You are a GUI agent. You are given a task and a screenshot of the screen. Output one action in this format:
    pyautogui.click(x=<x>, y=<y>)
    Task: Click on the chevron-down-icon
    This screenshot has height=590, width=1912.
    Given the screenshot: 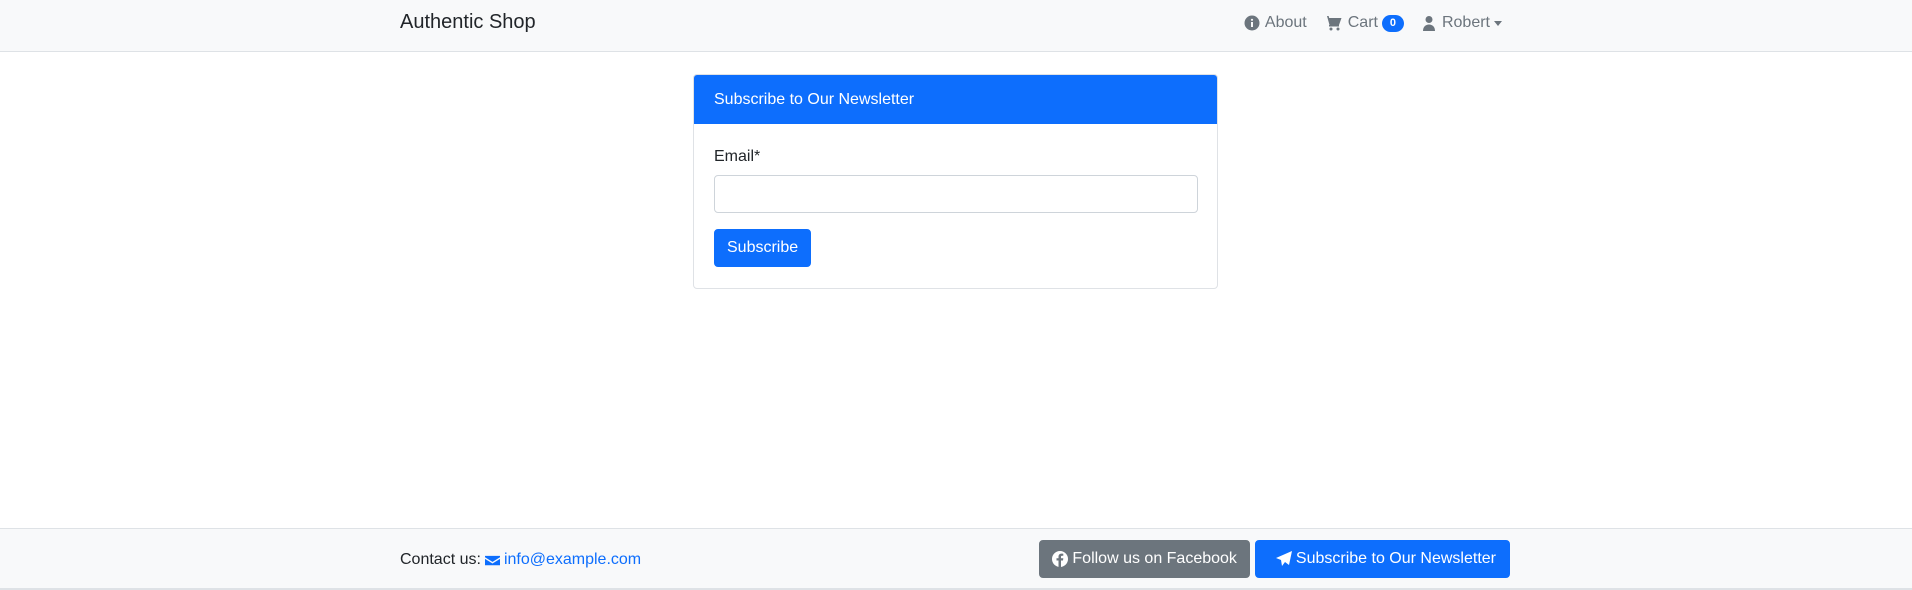 What is the action you would take?
    pyautogui.click(x=1498, y=23)
    